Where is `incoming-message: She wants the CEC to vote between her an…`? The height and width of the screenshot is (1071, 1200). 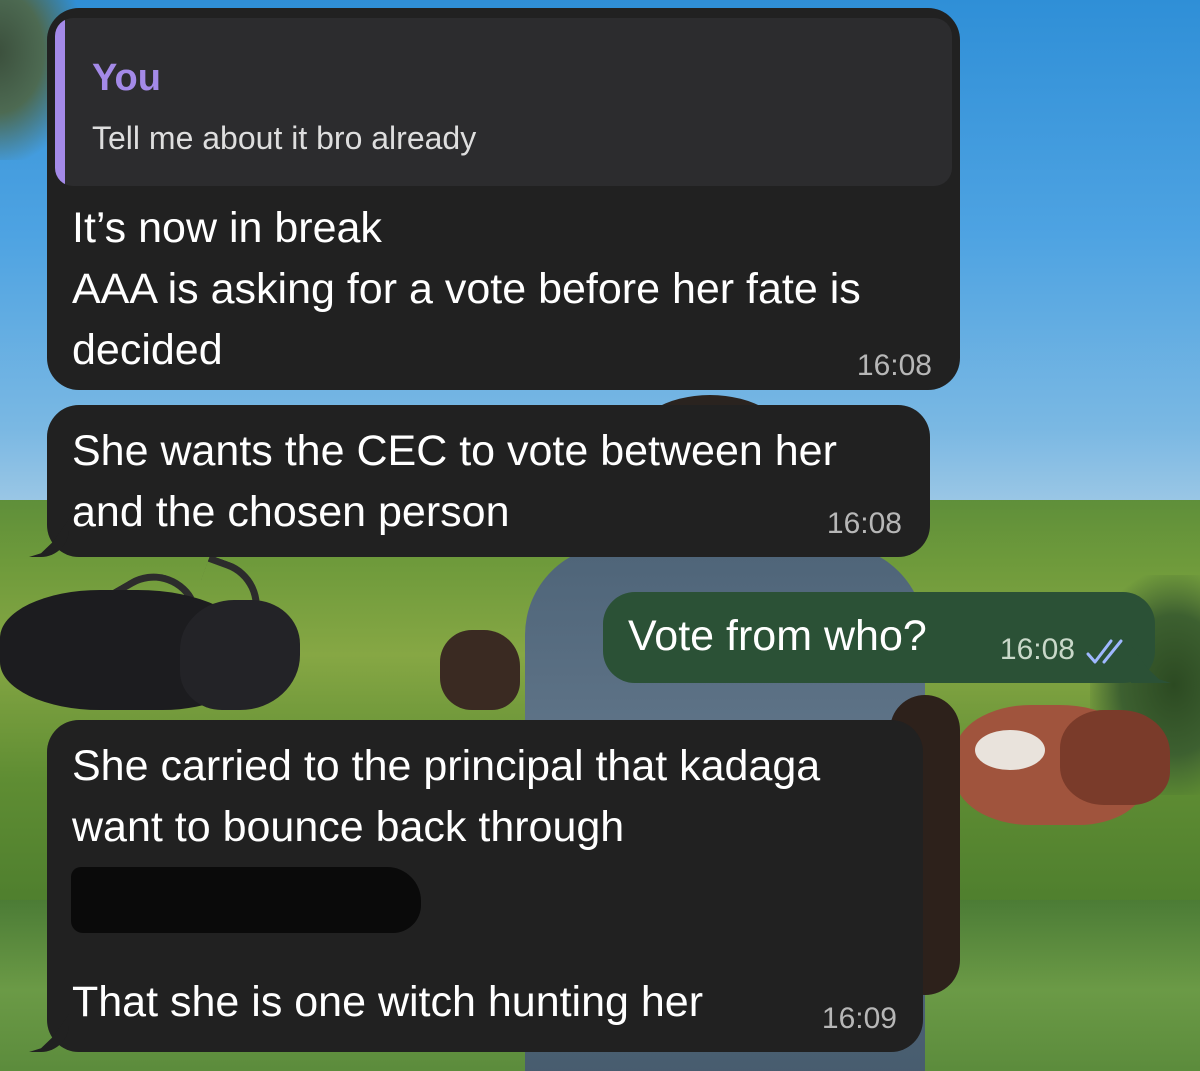 incoming-message: She wants the CEC to vote between her an… is located at coordinates (479, 481).